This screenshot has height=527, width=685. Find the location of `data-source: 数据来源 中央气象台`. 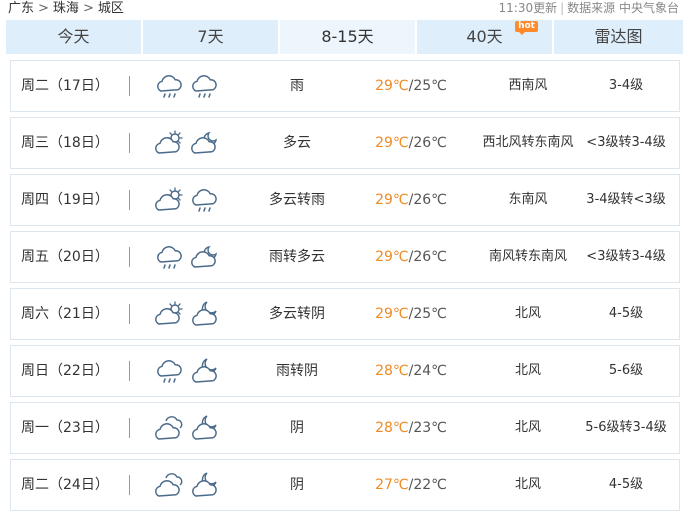

data-source: 数据来源 中央气象台 is located at coordinates (623, 8).